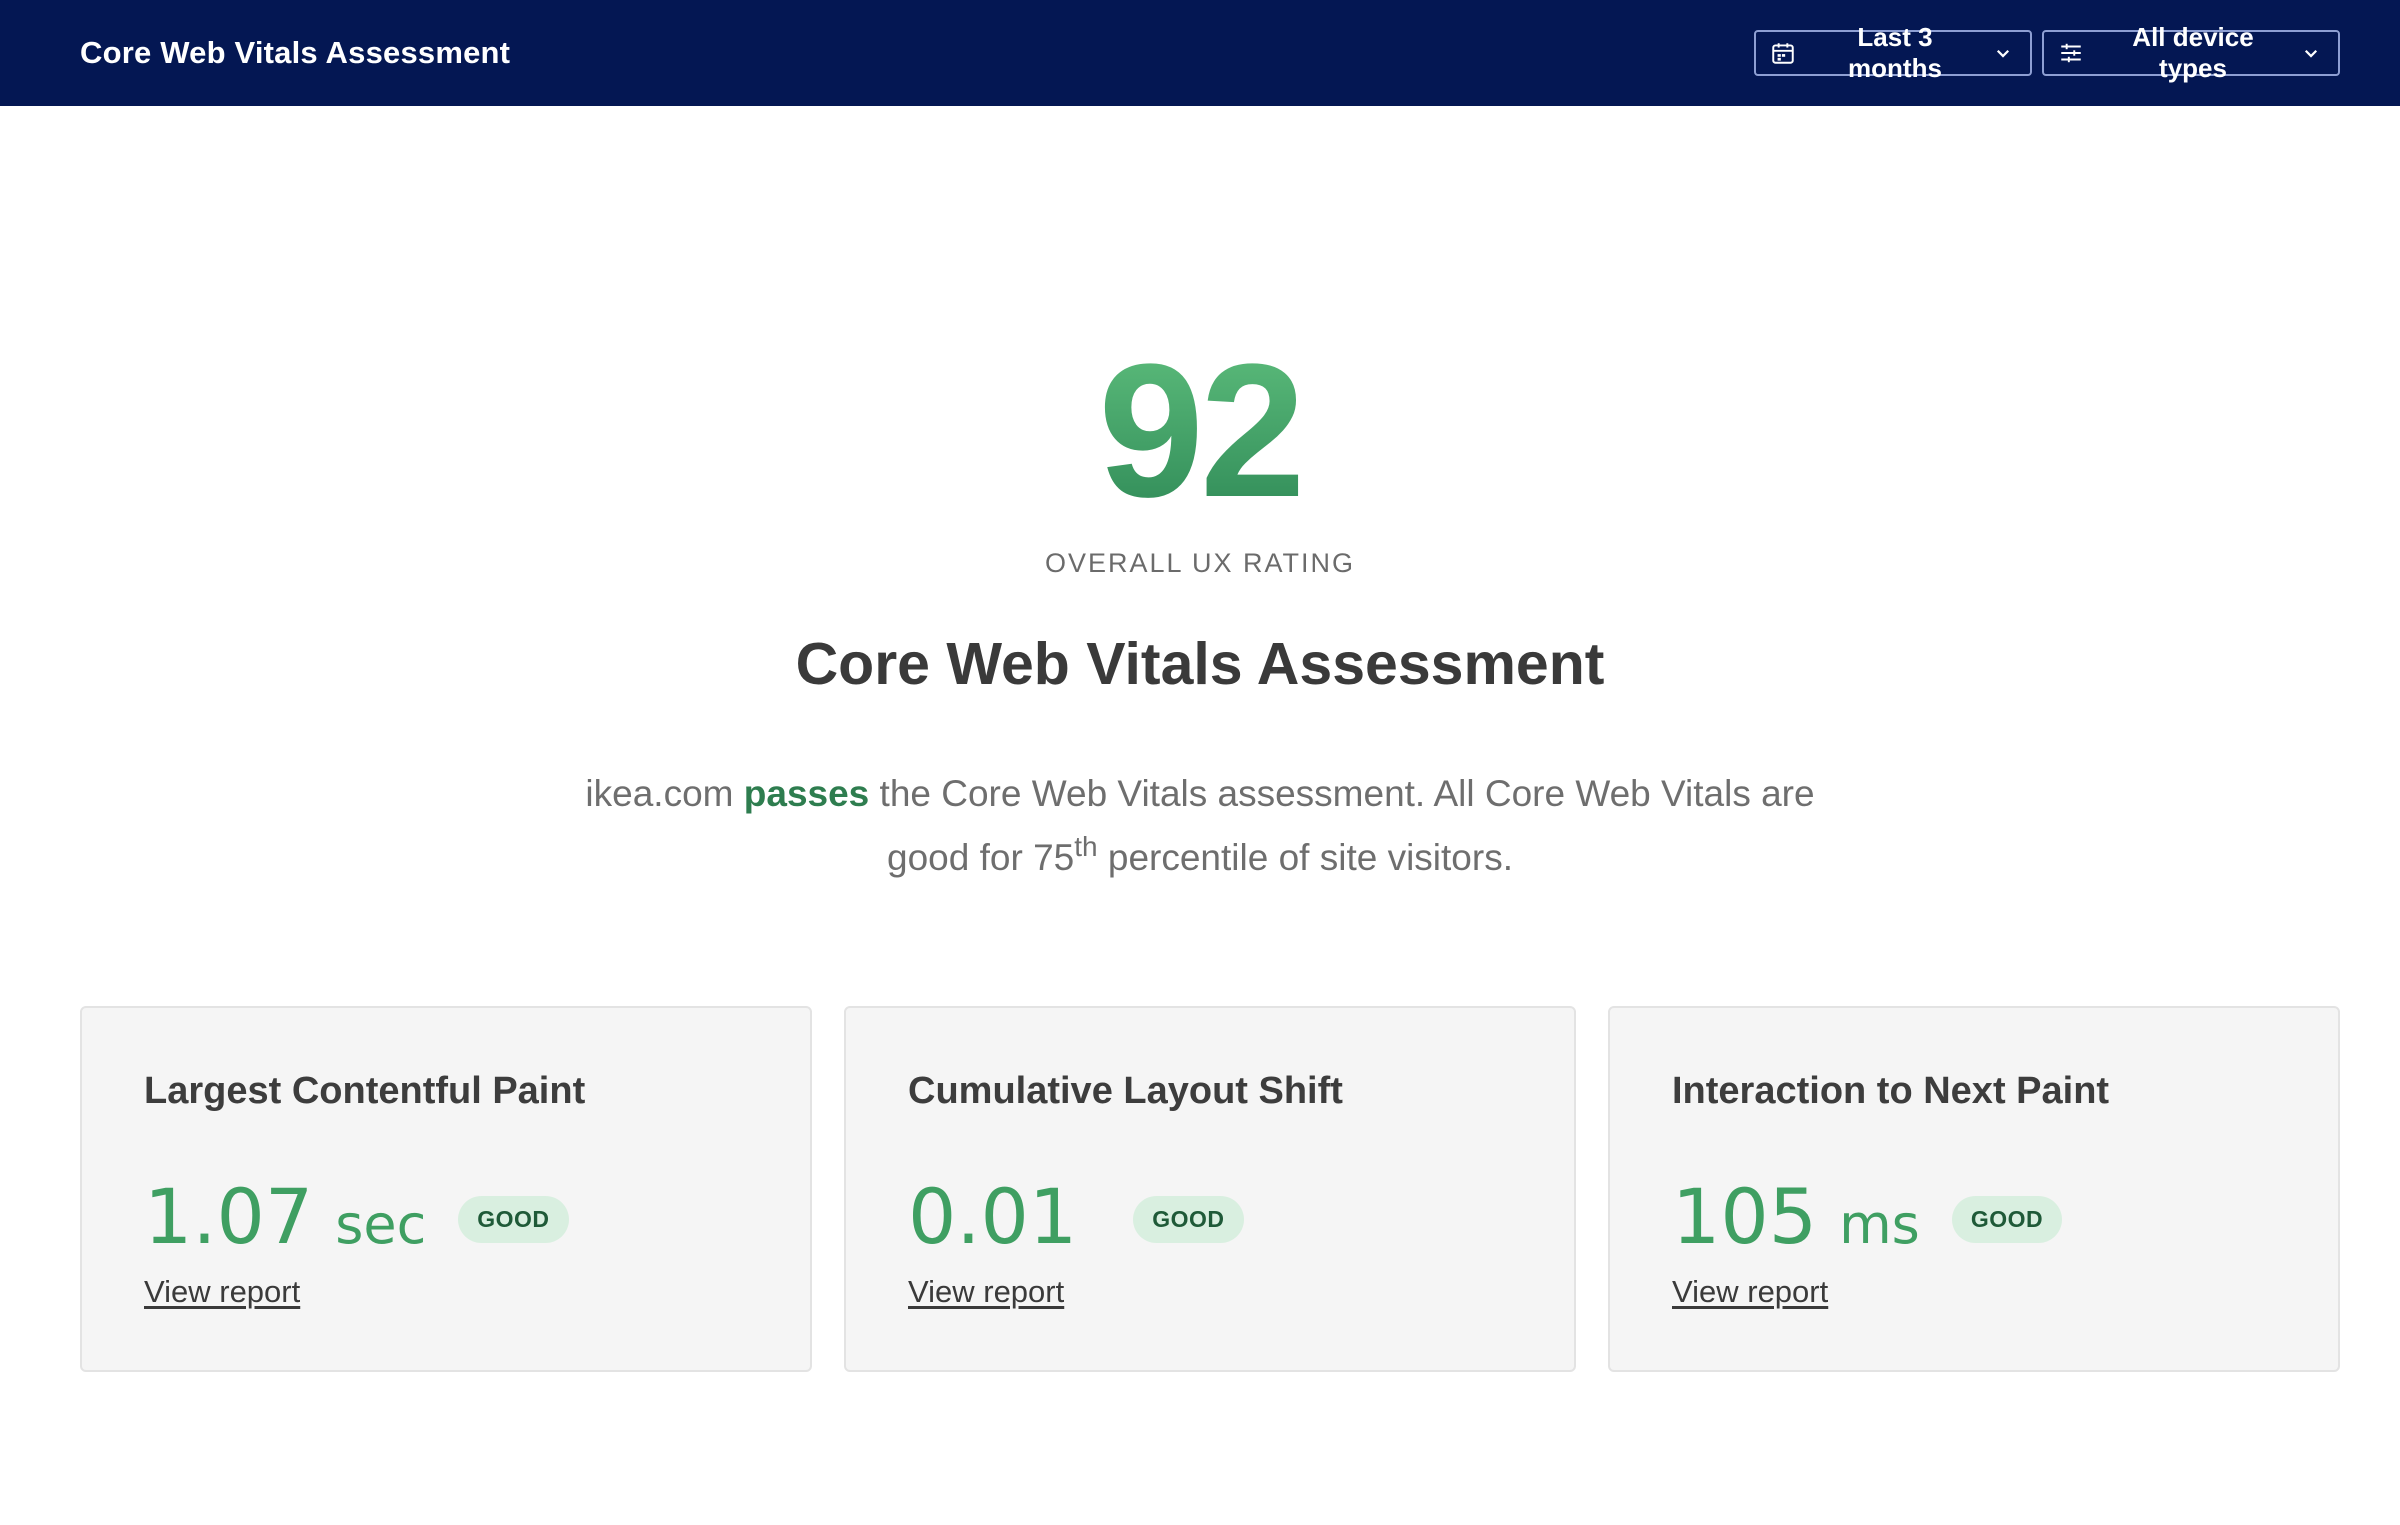 This screenshot has width=2400, height=1525. I want to click on device-type-dropdown: All device types, so click(2191, 52).